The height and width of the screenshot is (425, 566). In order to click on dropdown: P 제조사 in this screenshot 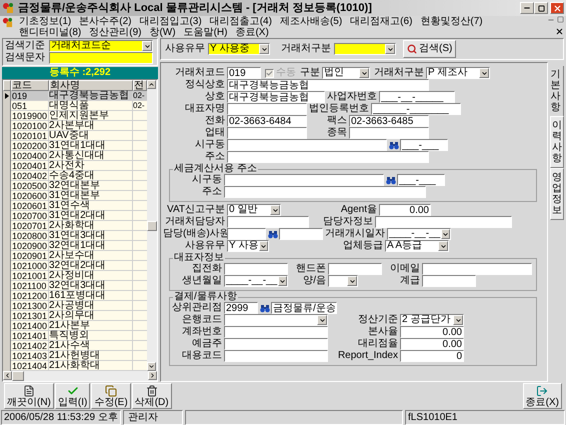, I will do `click(458, 73)`.